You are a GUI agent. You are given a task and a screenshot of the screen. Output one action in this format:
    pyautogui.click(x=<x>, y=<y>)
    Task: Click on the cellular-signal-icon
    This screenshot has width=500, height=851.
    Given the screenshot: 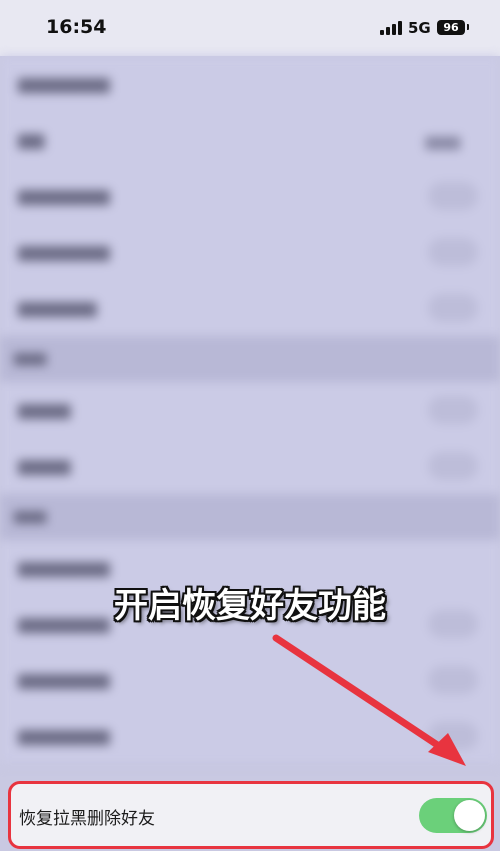 What is the action you would take?
    pyautogui.click(x=391, y=28)
    